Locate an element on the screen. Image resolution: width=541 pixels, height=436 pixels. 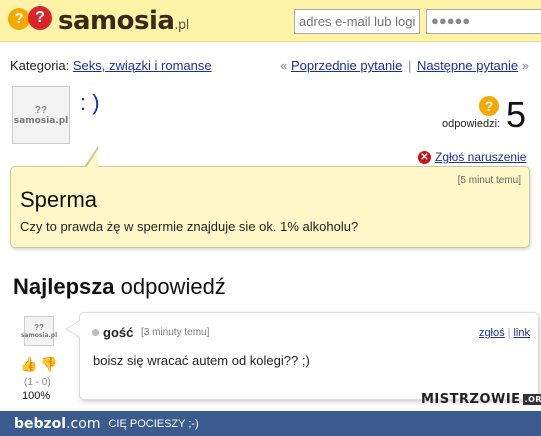
answers-icon: ? is located at coordinates (489, 106).